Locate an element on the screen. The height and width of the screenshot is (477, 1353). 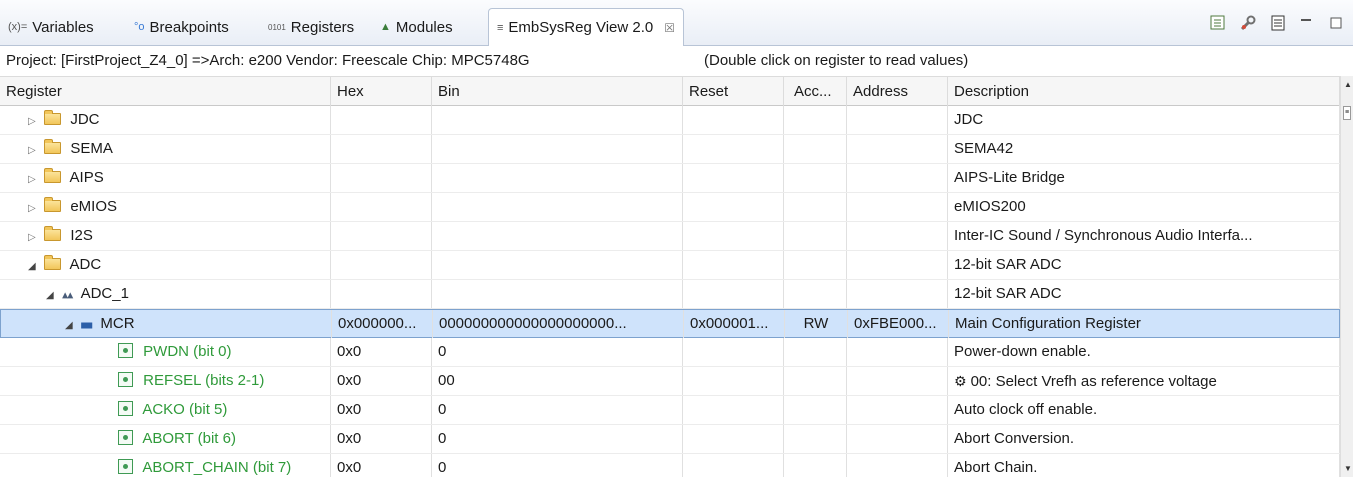
table-row: ▷ JDC JDC is located at coordinates (670, 120).